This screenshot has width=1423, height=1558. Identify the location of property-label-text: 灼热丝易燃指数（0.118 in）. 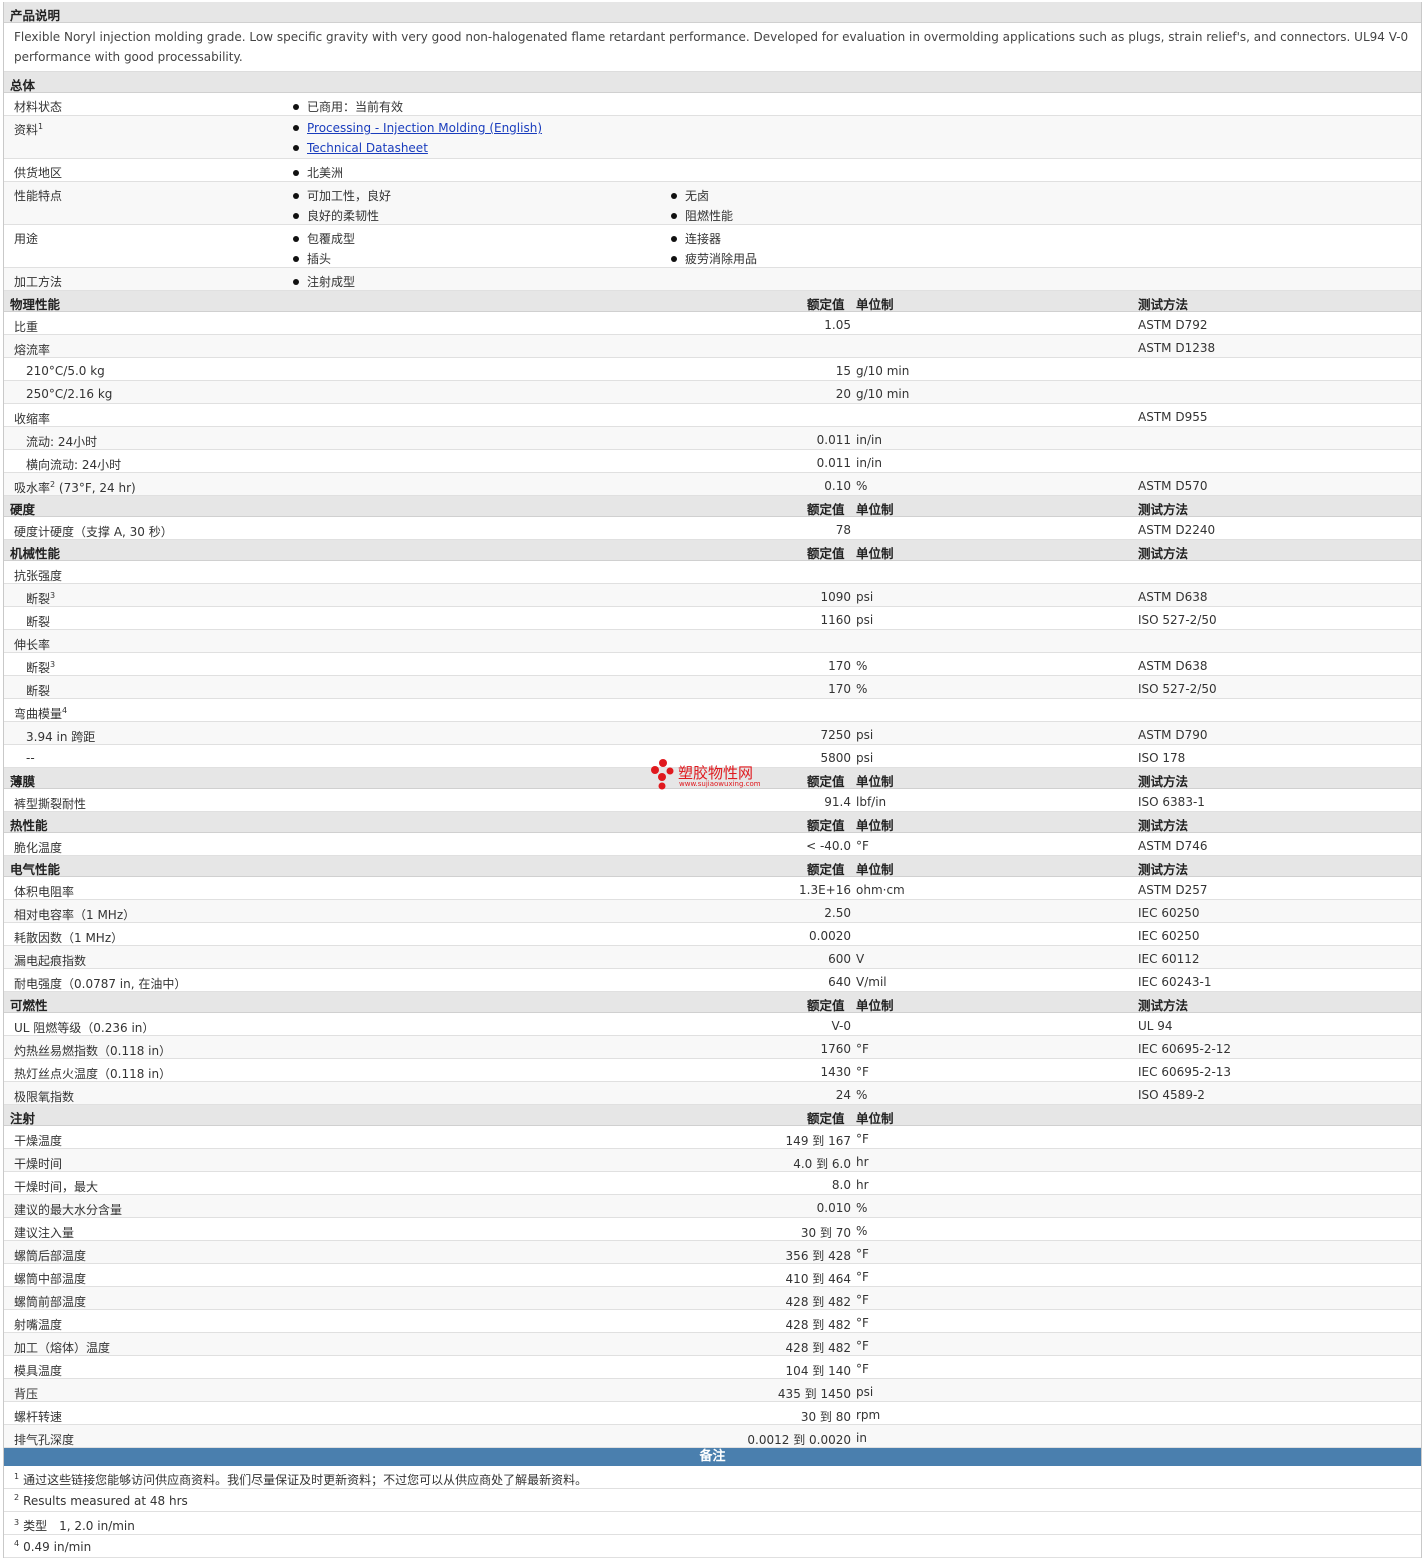
(93, 1051).